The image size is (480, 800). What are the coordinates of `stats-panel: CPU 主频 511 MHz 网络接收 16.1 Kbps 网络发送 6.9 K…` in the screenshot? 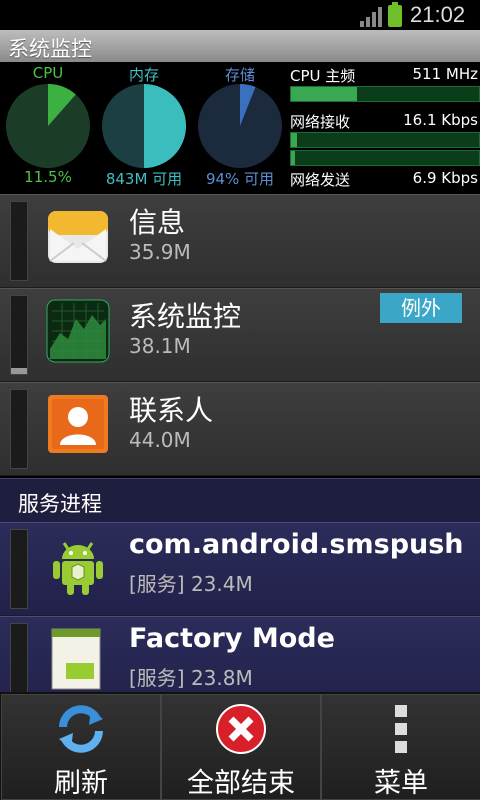 It's located at (384, 127).